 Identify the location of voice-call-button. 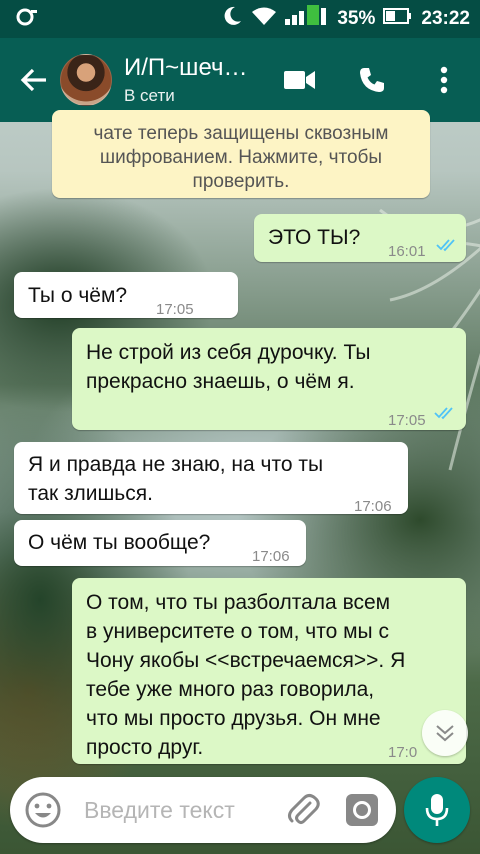
(372, 80).